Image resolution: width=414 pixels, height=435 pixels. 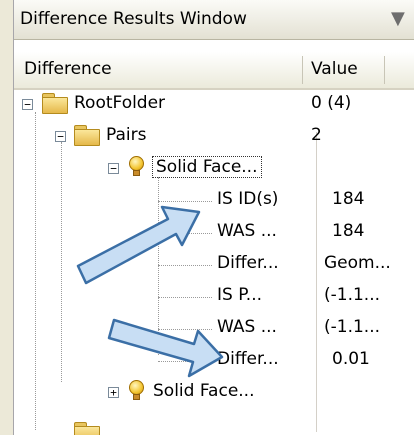 What do you see at coordinates (331, 103) in the screenshot?
I see `tree-row-value: 0 (4)` at bounding box center [331, 103].